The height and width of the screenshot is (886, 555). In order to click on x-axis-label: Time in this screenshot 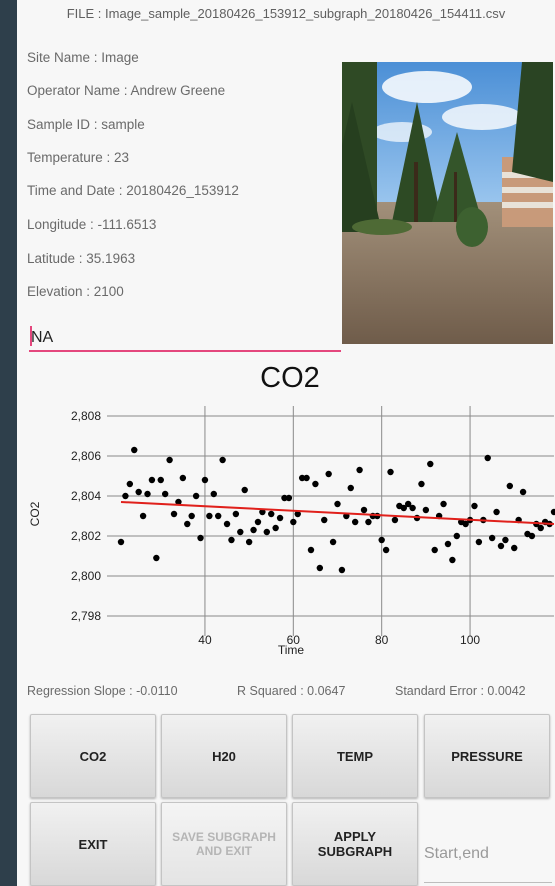, I will do `click(291, 650)`.